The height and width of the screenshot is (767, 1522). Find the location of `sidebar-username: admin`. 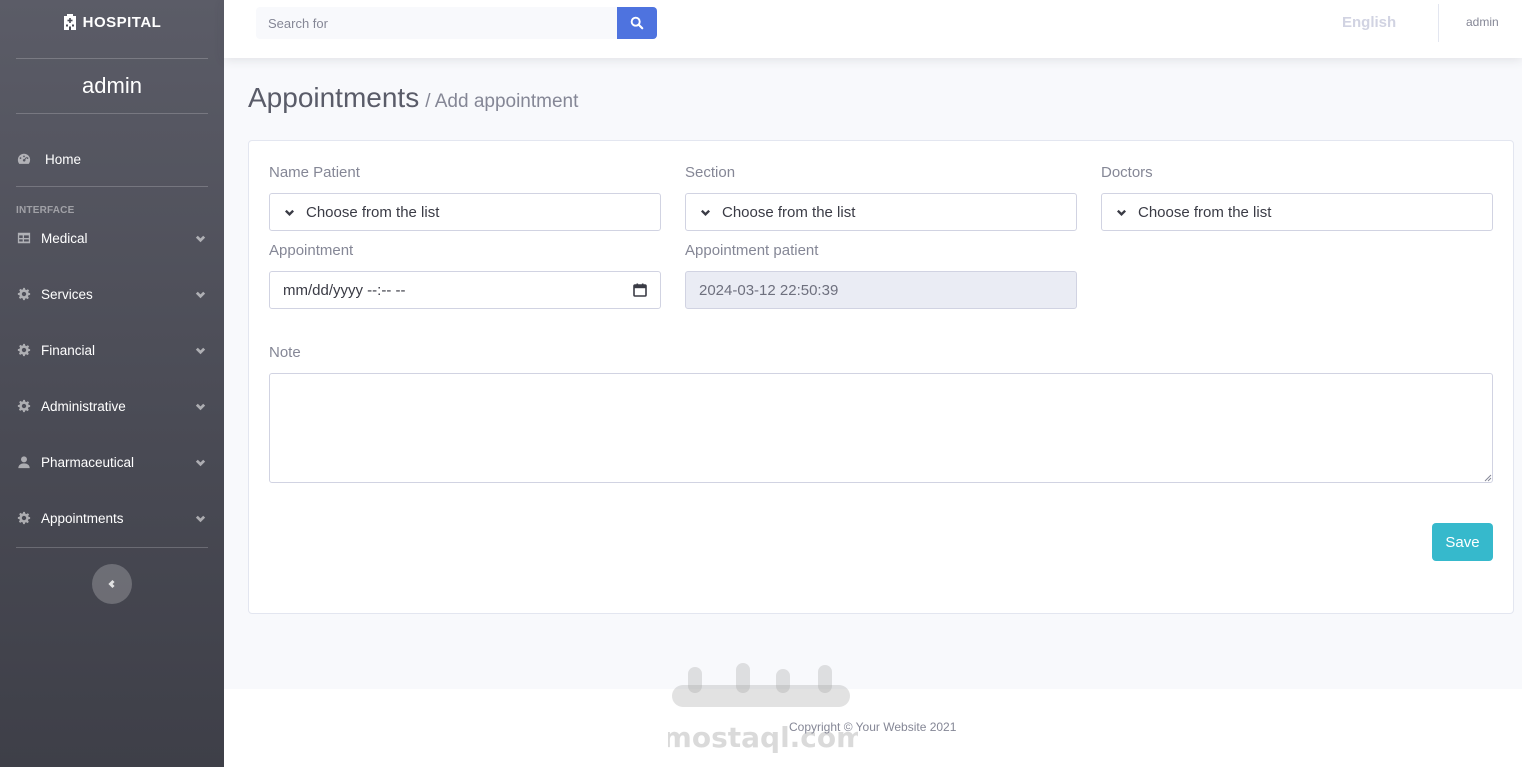

sidebar-username: admin is located at coordinates (112, 85).